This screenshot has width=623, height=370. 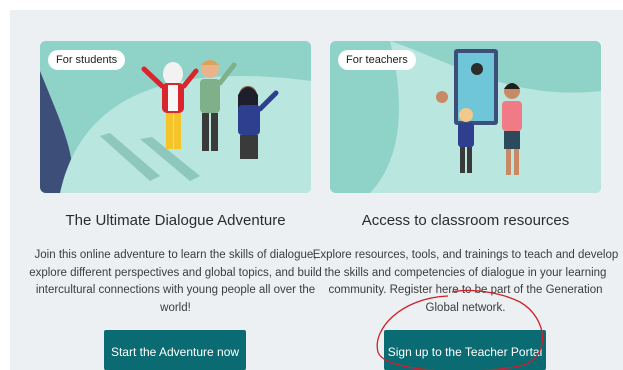 I want to click on teachers-card-title: Access to classroom resources, so click(x=465, y=220).